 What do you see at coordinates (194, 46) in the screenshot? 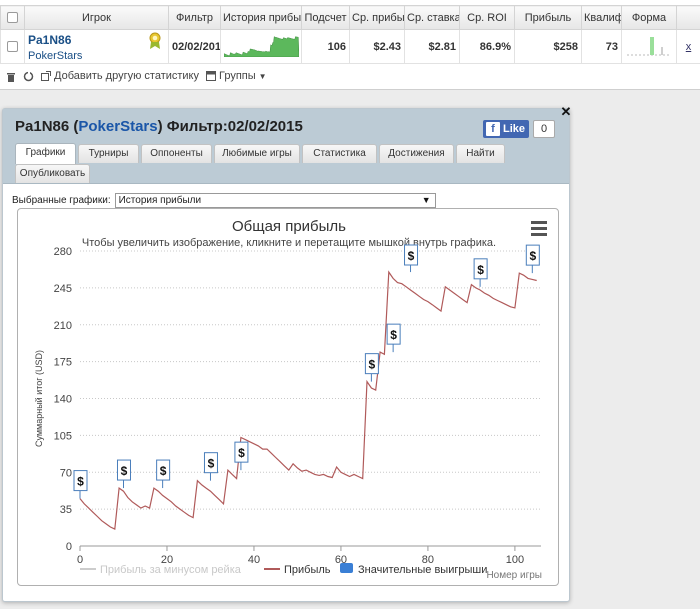
I see `filter-cell: 02/02/2015` at bounding box center [194, 46].